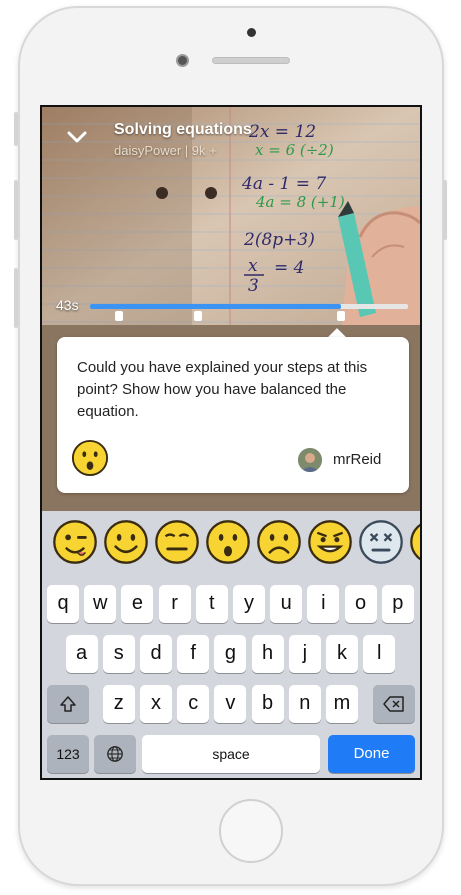 This screenshot has height=895, width=461. What do you see at coordinates (16, 210) in the screenshot?
I see `volume-up-button` at bounding box center [16, 210].